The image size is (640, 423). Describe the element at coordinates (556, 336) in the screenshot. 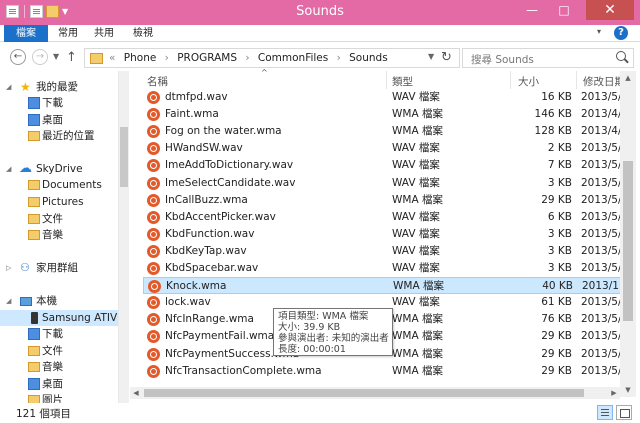

I see `file-size: 29 KB` at that location.